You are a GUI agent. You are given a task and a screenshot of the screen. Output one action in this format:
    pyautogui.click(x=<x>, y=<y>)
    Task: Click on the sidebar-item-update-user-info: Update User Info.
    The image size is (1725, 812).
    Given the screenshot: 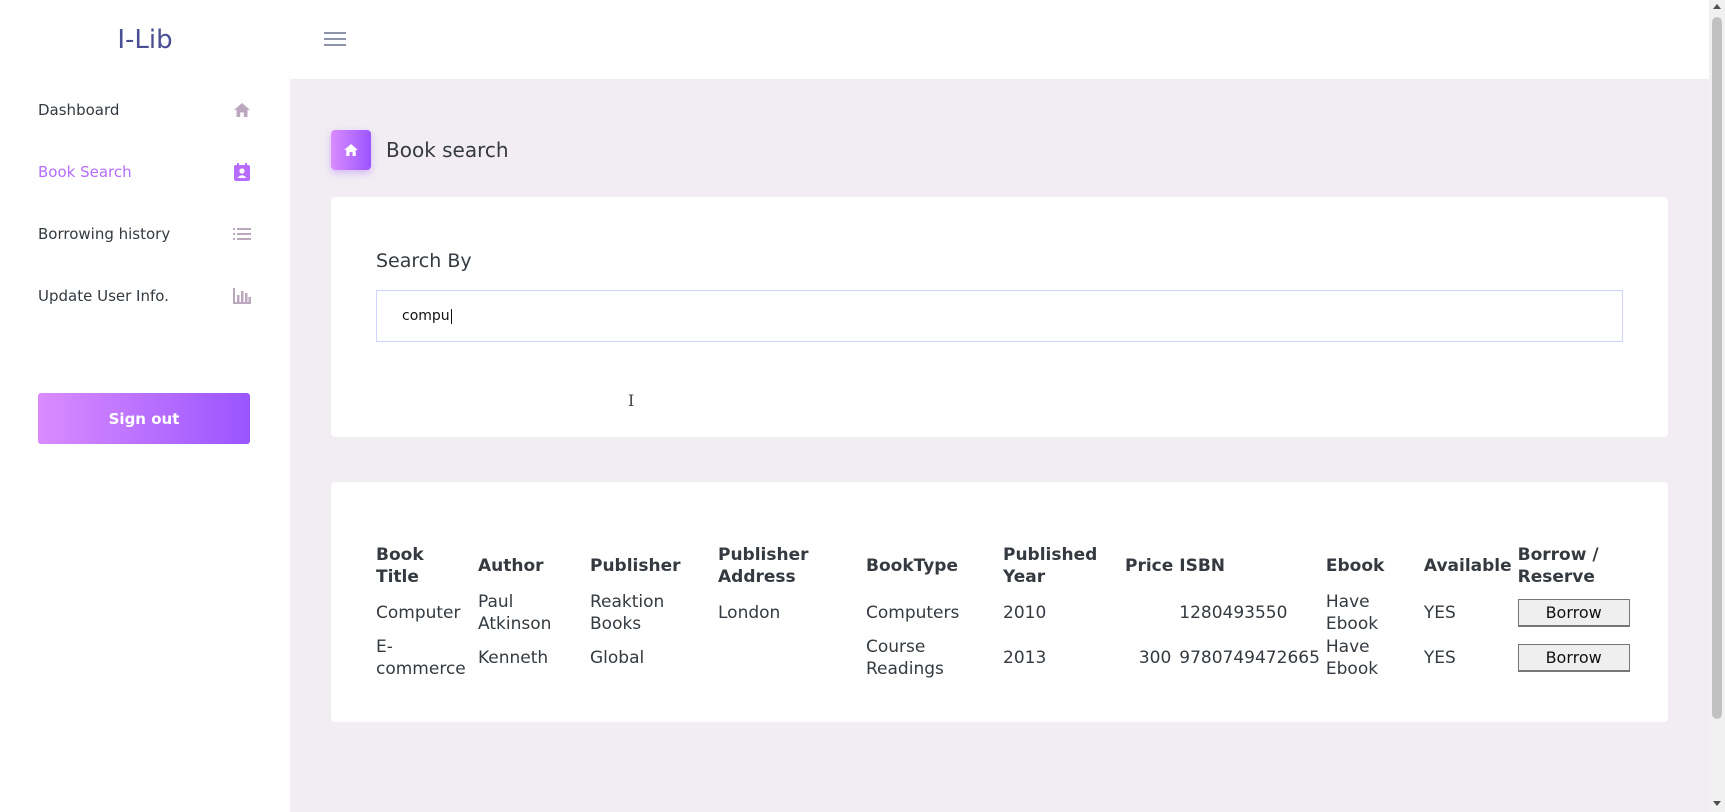 What is the action you would take?
    pyautogui.click(x=145, y=296)
    